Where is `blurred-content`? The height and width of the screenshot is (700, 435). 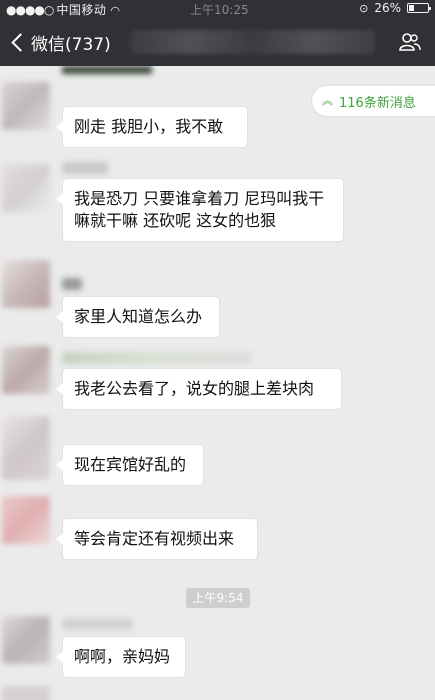 blurred-content is located at coordinates (107, 70).